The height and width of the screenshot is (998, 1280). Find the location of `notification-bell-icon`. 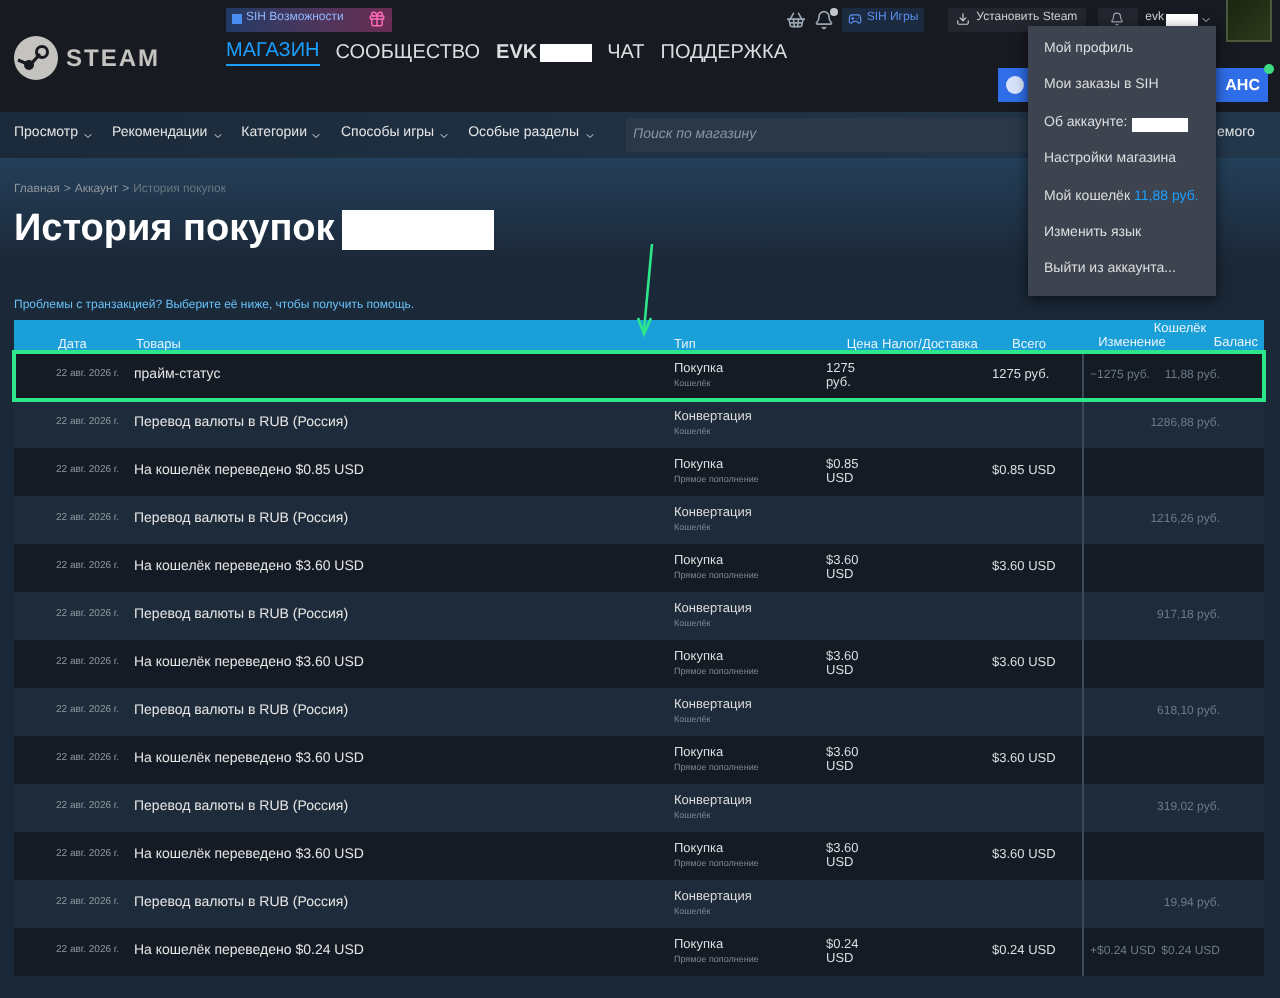

notification-bell-icon is located at coordinates (824, 19).